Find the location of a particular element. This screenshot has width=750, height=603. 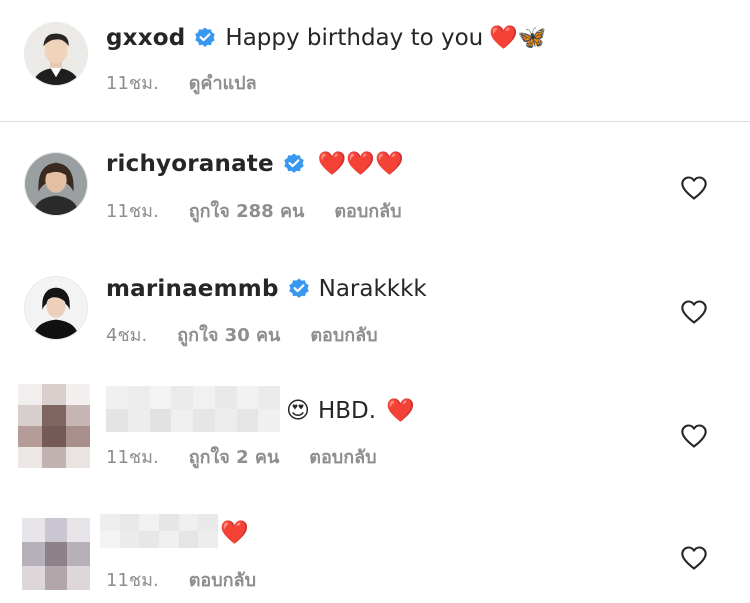

divider is located at coordinates (375, 121).